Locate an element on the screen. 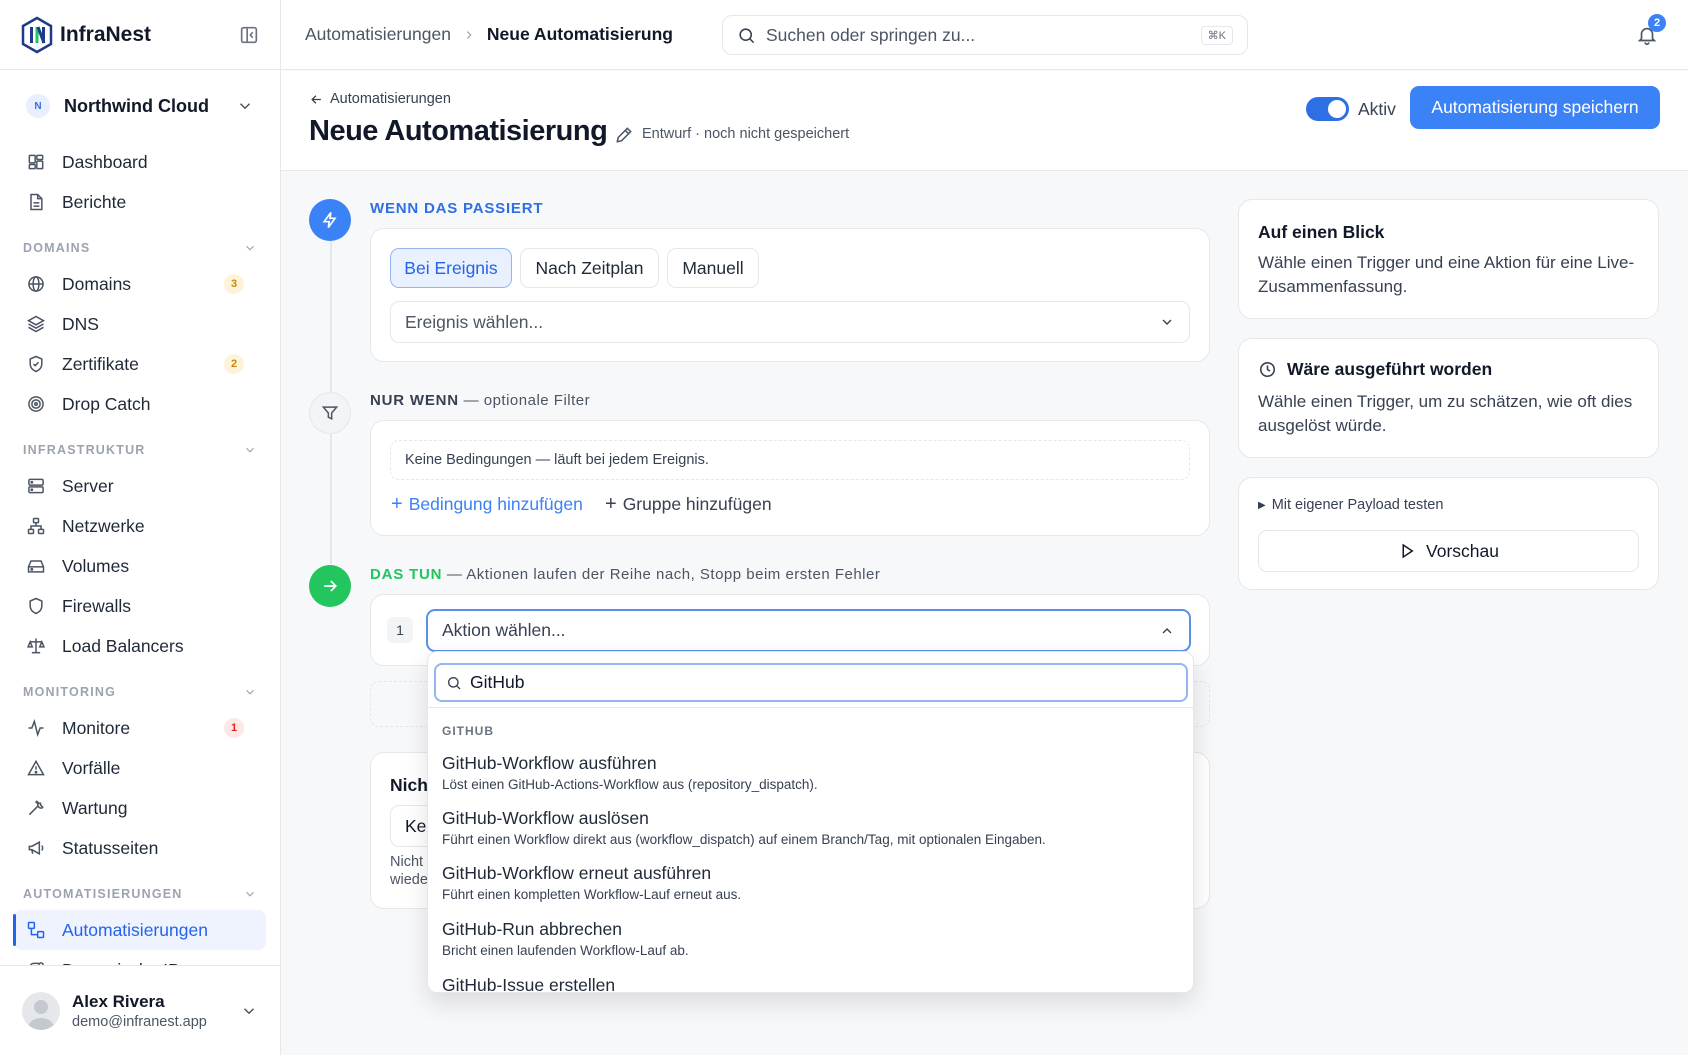 This screenshot has width=1688, height=1055. add-group-label: Gruppe hinzufügen is located at coordinates (697, 504).